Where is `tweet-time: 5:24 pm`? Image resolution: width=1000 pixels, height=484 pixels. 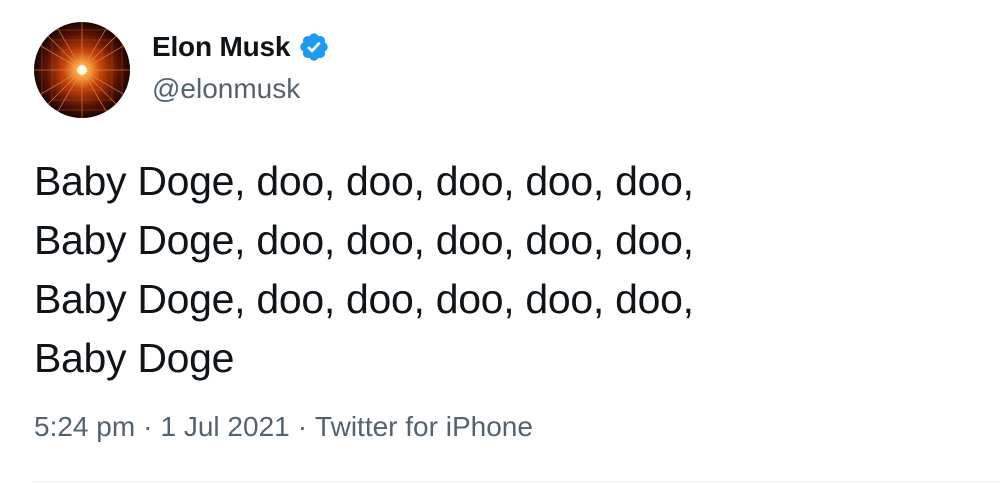
tweet-time: 5:24 pm is located at coordinates (84, 427).